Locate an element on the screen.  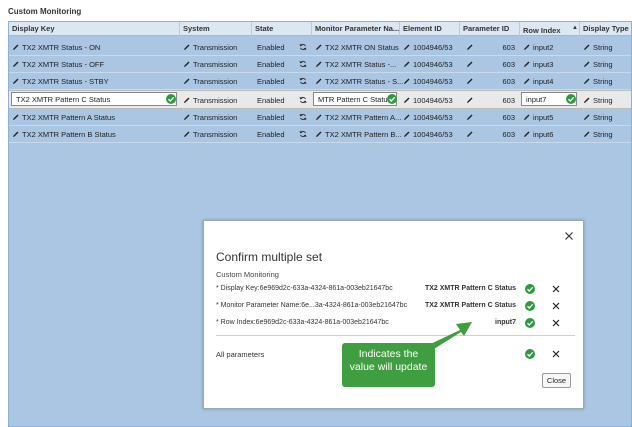
column-header-state: State is located at coordinates (264, 28).